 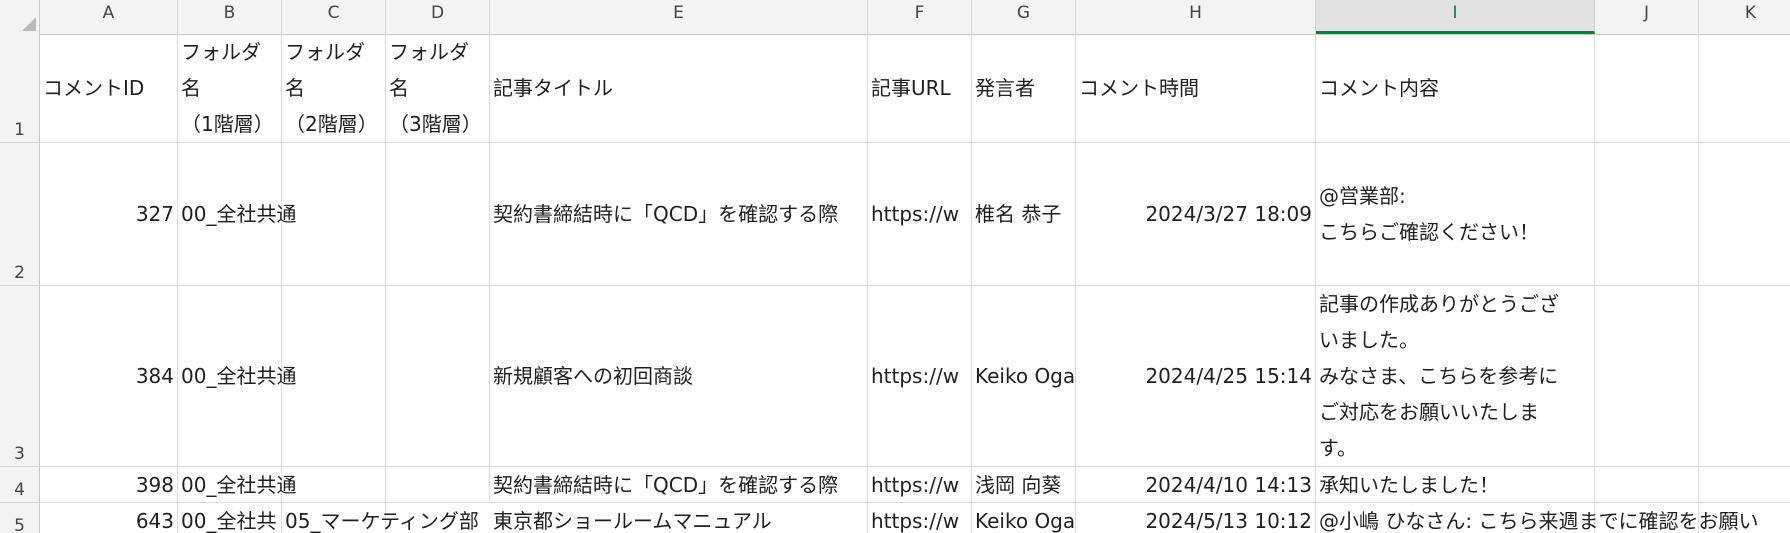 What do you see at coordinates (1647, 376) in the screenshot?
I see `cell-j3` at bounding box center [1647, 376].